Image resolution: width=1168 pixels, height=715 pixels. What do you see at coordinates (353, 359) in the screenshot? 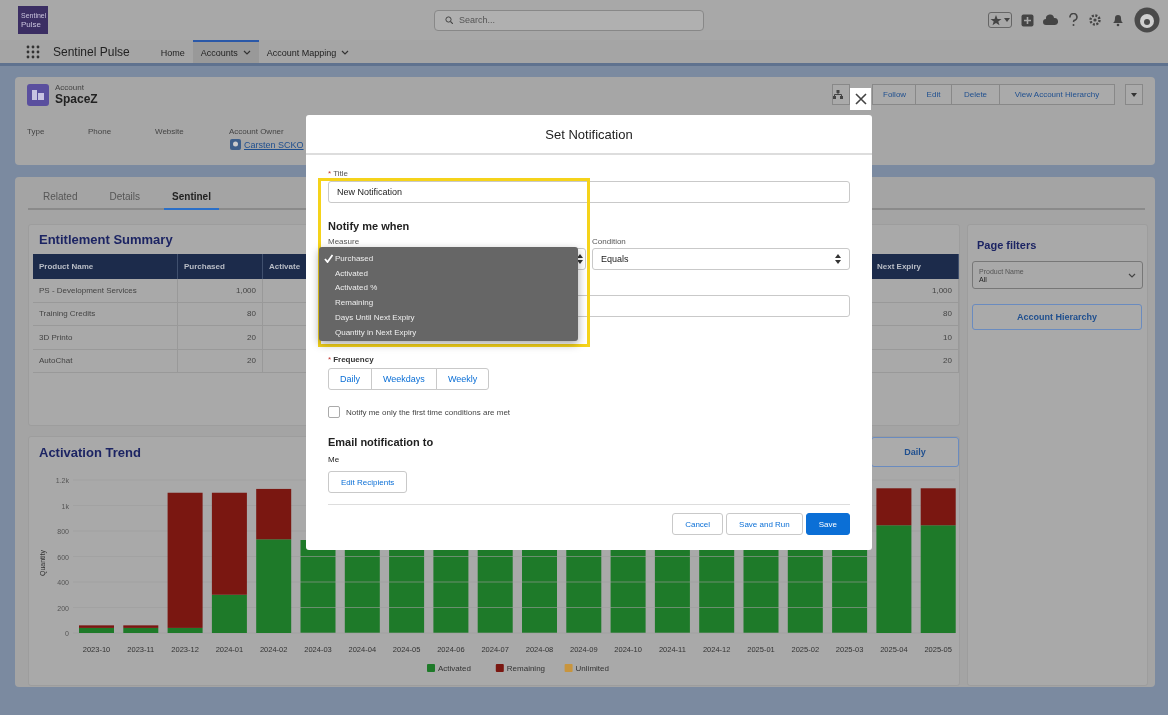
I see `field-label: Frequency` at bounding box center [353, 359].